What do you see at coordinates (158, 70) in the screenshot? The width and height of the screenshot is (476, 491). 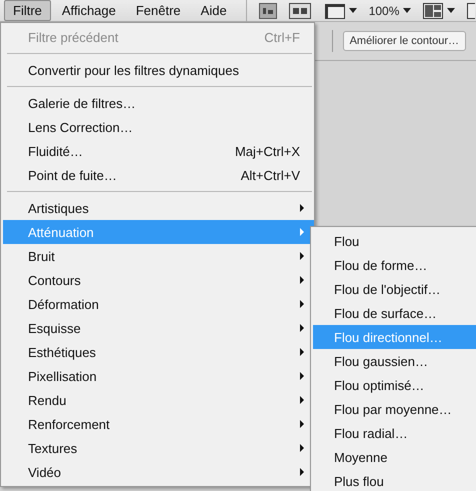 I see `menu-item: Convertir pour les filtres dynamiques` at bounding box center [158, 70].